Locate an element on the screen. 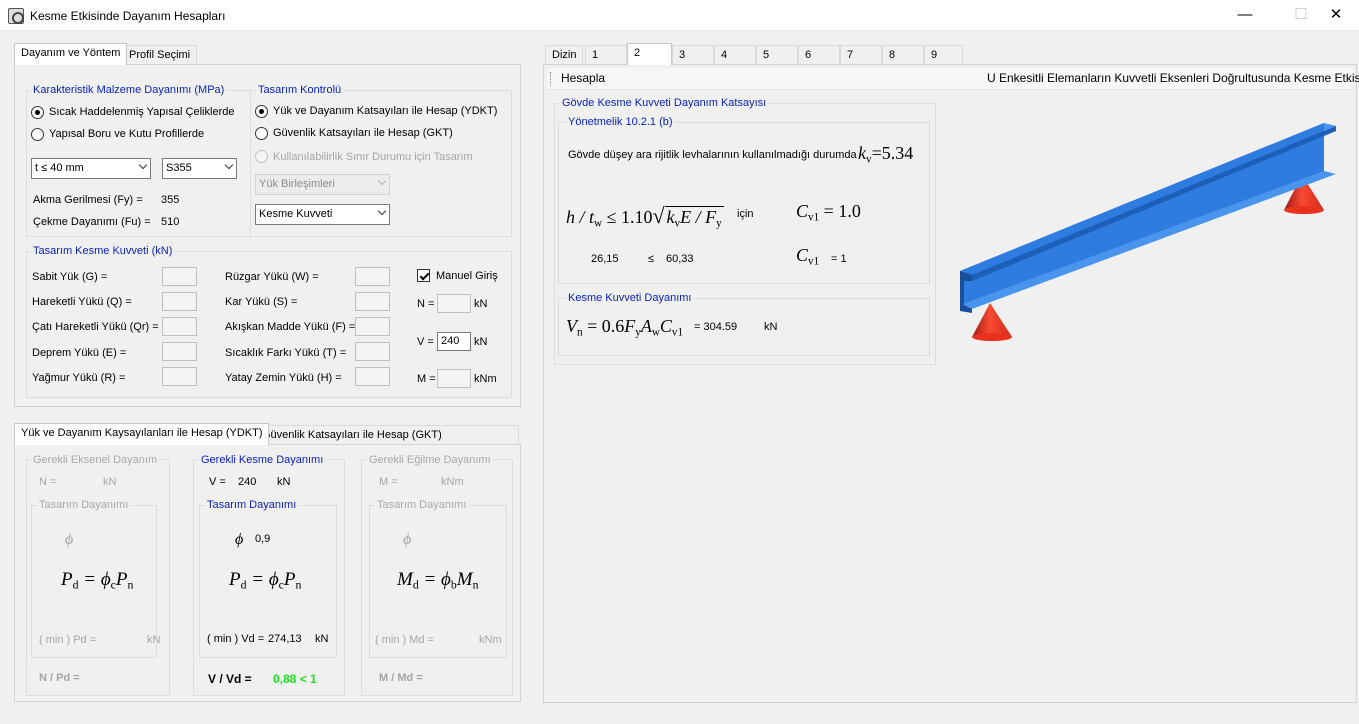  fu-label: Çekme Dayanımı (Fu) = is located at coordinates (92, 222).